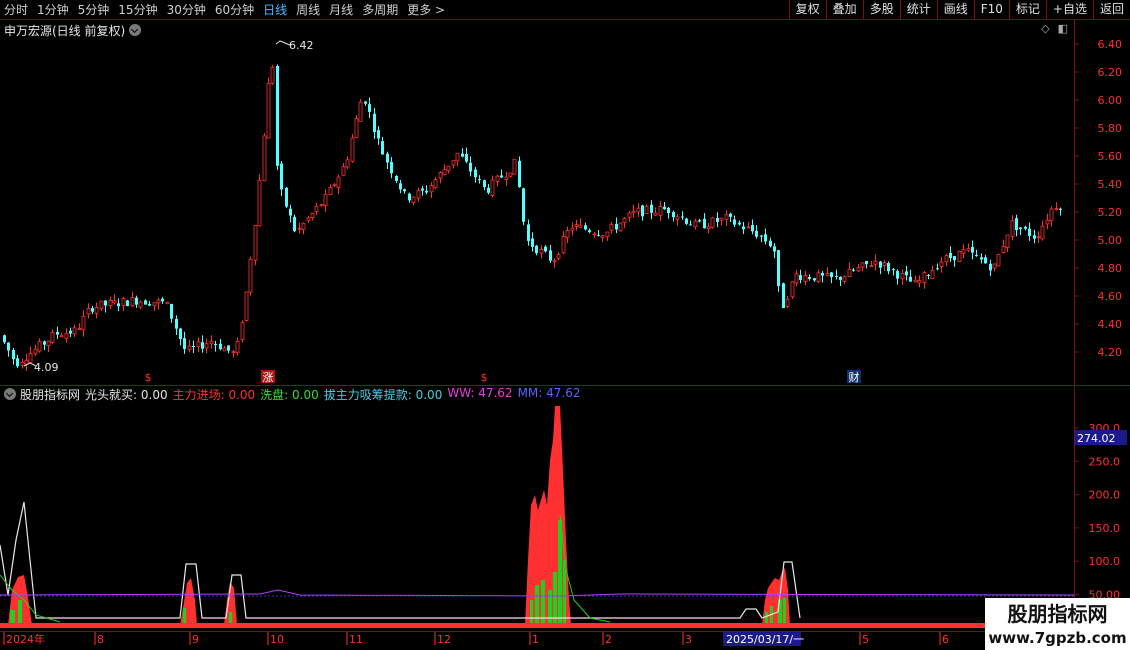 This screenshot has height=650, width=1130. I want to click on price-tick-label: 5.00, so click(1110, 240).